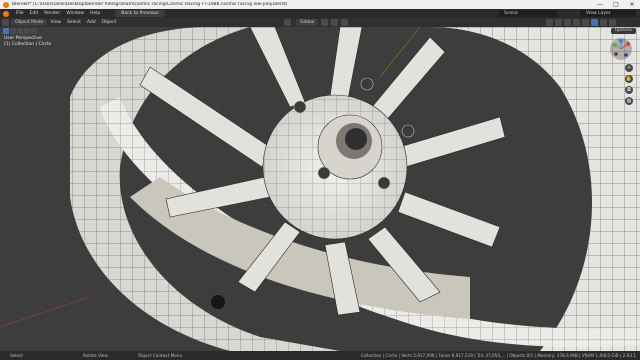  Describe the element at coordinates (600, 4) in the screenshot. I see `minimize-button: —` at that location.